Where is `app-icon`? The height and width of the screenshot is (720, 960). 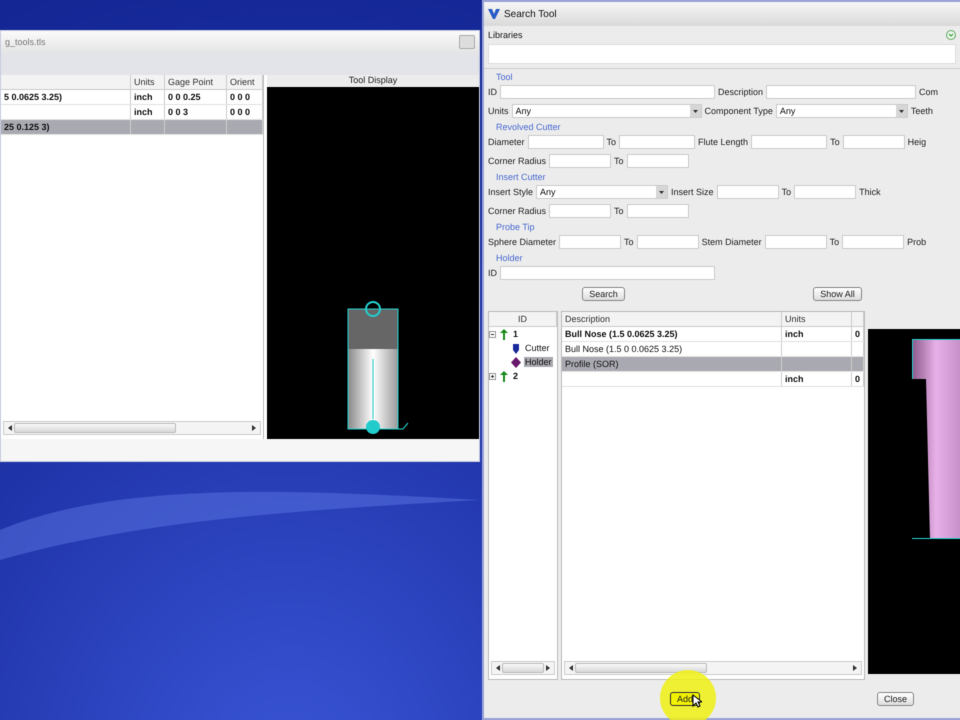 app-icon is located at coordinates (494, 14).